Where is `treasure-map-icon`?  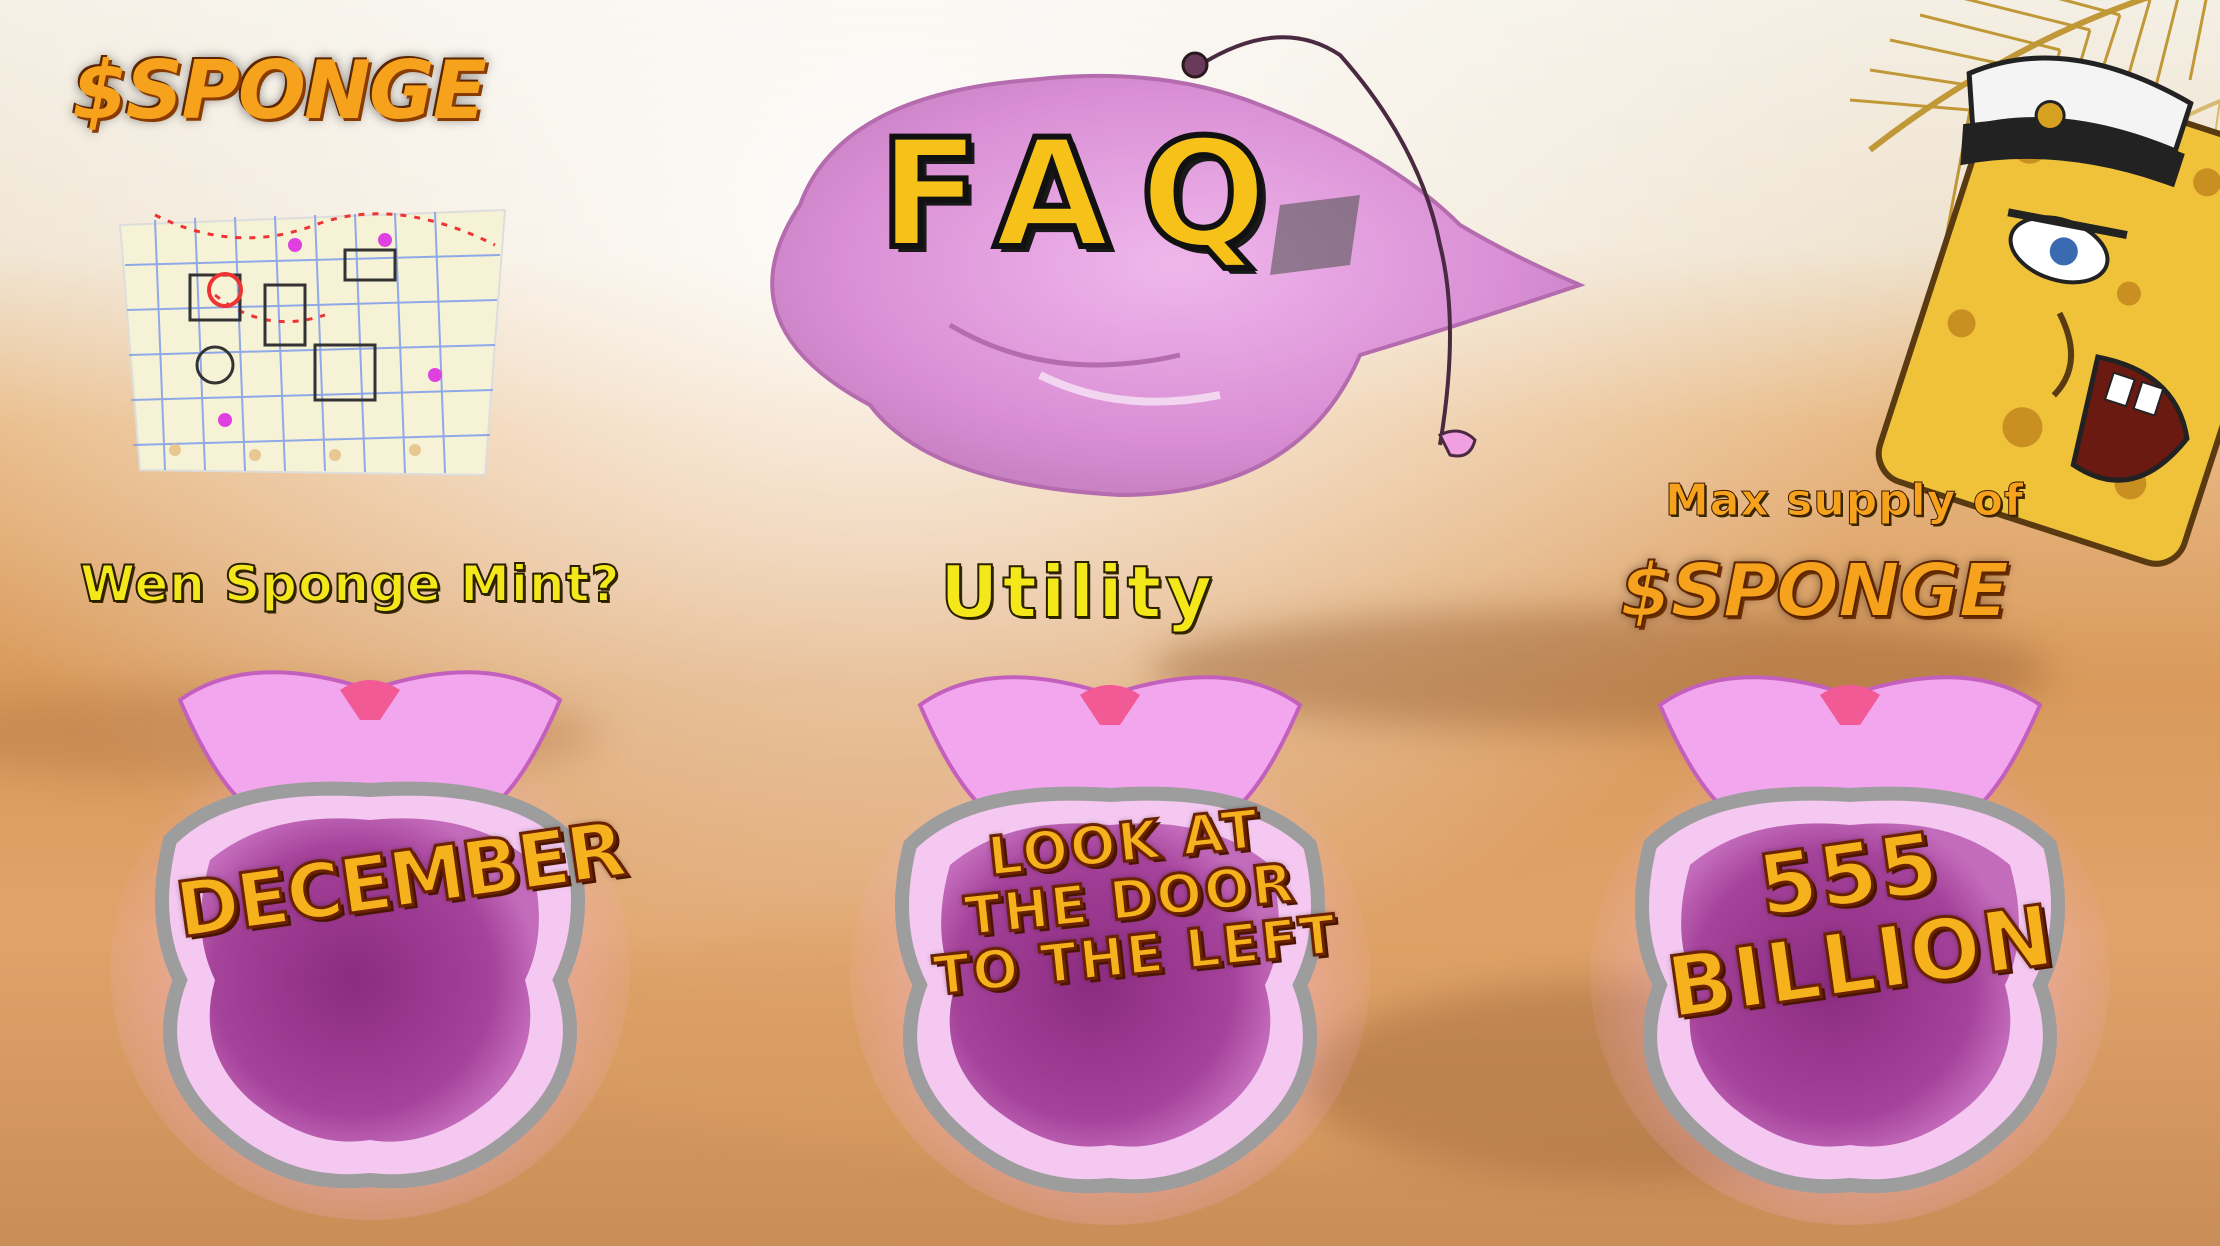 treasure-map-icon is located at coordinates (312, 342).